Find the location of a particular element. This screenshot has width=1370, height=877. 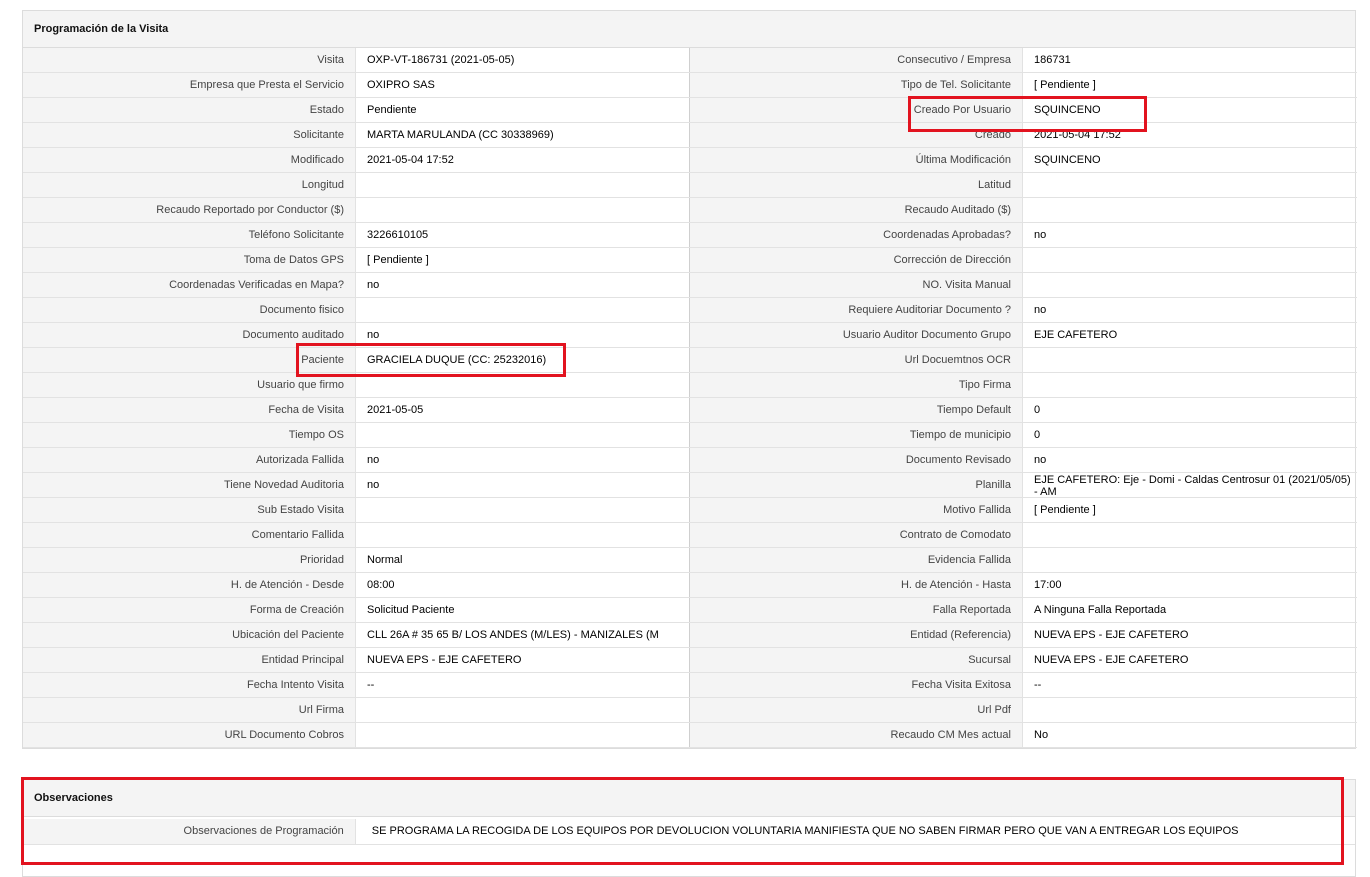

field-label: Documento Revisado is located at coordinates (856, 460).